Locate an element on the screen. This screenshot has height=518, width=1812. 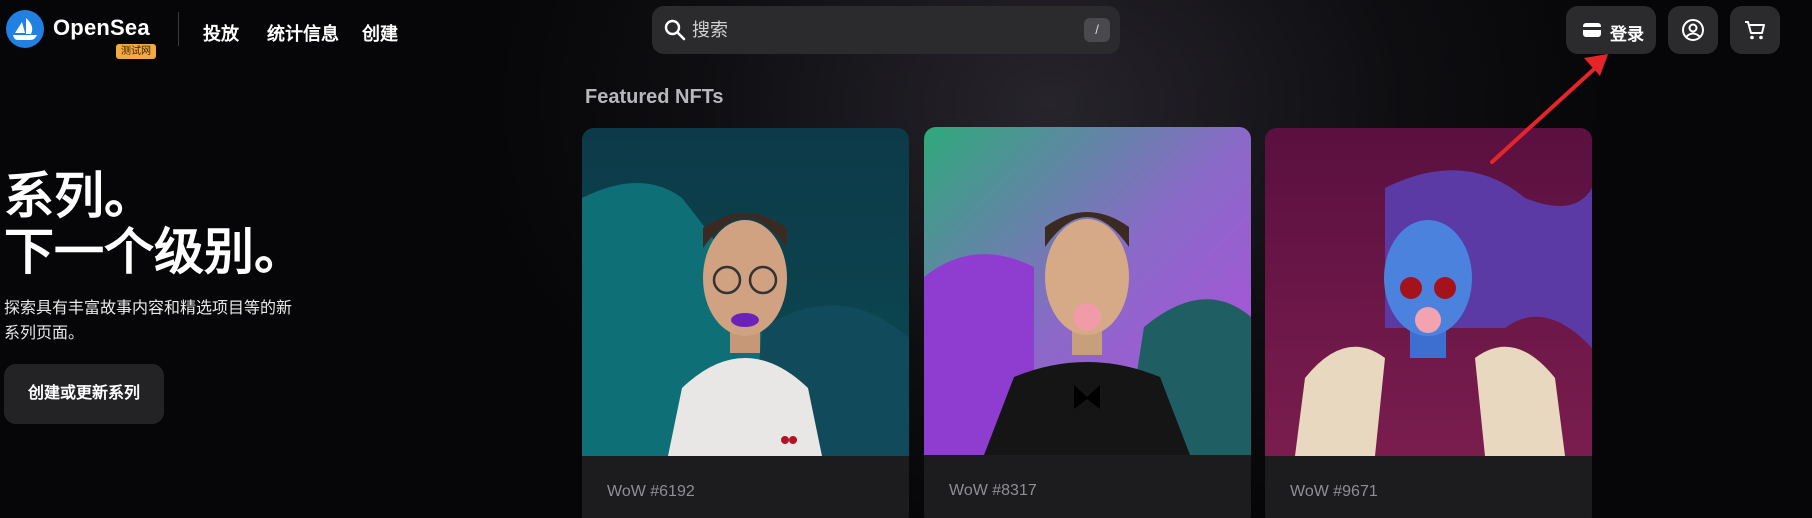
cart-icon is located at coordinates (1755, 30).